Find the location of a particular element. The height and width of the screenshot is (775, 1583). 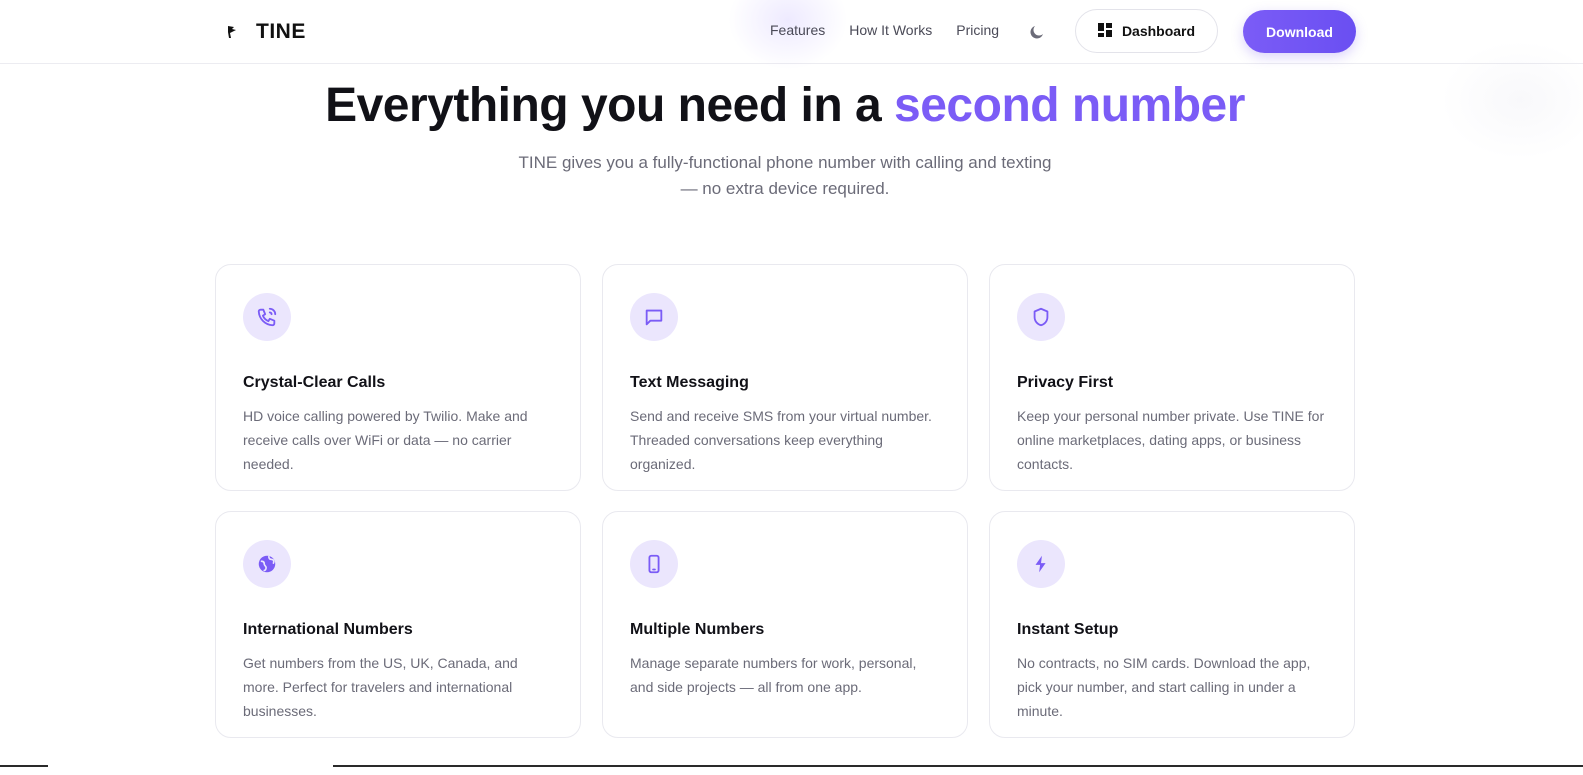

download-button: Download is located at coordinates (1299, 31).